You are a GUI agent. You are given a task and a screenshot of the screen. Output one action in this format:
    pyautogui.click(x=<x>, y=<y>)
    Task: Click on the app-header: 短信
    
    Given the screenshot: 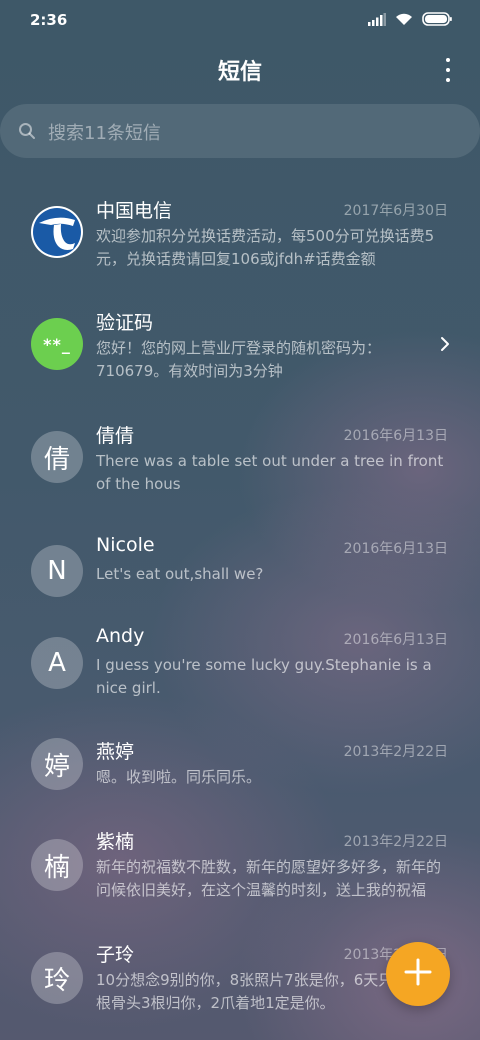 What is the action you would take?
    pyautogui.click(x=240, y=70)
    